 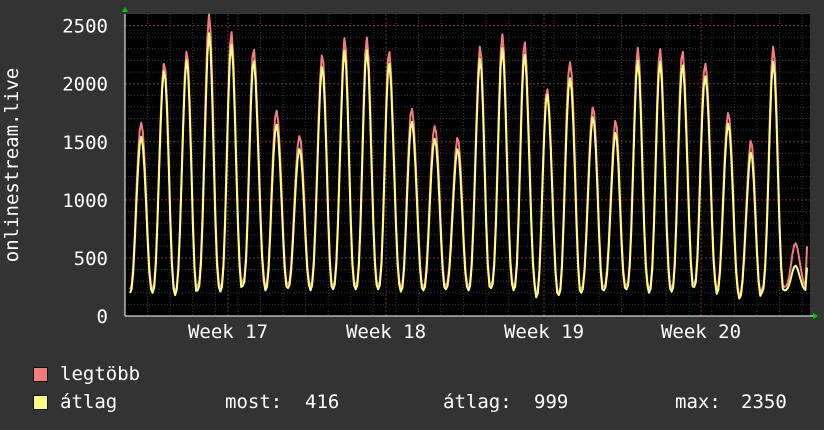 I want to click on y-axis-title: onlinestream.live, so click(x=12, y=165).